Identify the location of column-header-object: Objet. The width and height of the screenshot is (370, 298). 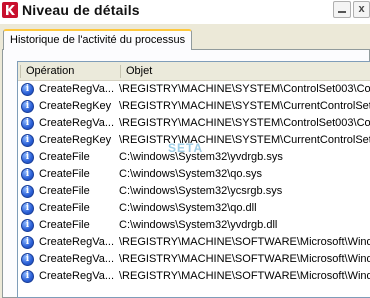
(139, 71).